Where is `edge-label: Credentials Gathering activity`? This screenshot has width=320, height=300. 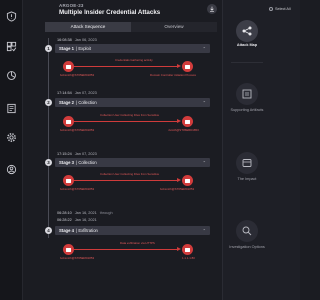
edge-label: Credentials Gathering activity is located at coordinates (134, 60).